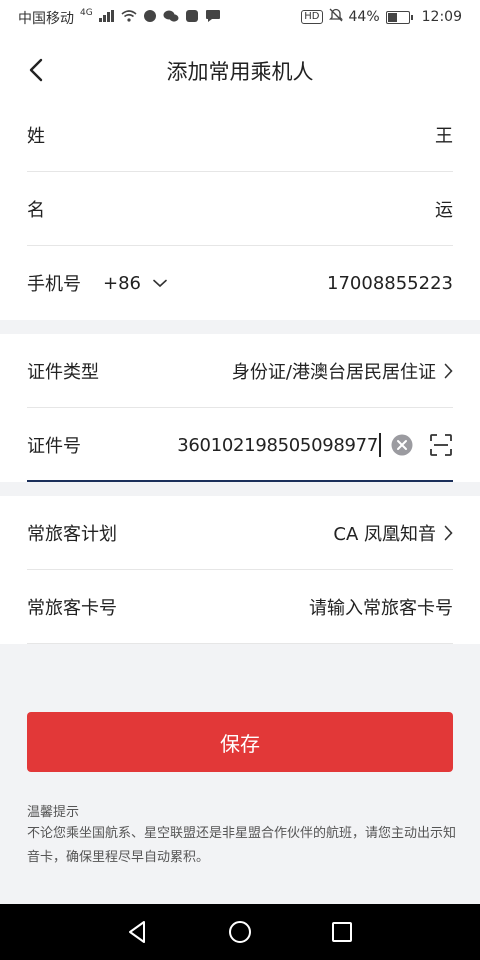 The image size is (480, 960). What do you see at coordinates (106, 18) in the screenshot?
I see `signal-icon` at bounding box center [106, 18].